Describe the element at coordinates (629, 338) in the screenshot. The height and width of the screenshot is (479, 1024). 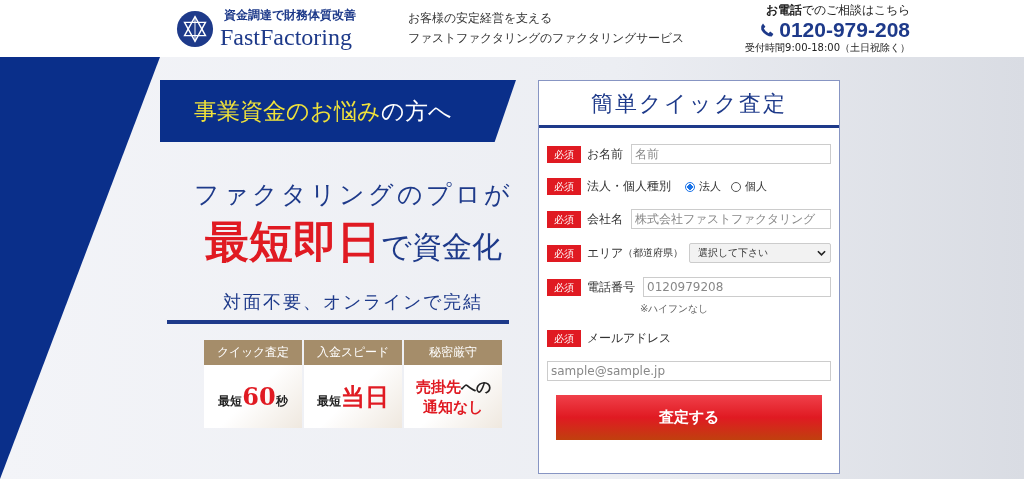
I see `field-label: メールアドレス` at that location.